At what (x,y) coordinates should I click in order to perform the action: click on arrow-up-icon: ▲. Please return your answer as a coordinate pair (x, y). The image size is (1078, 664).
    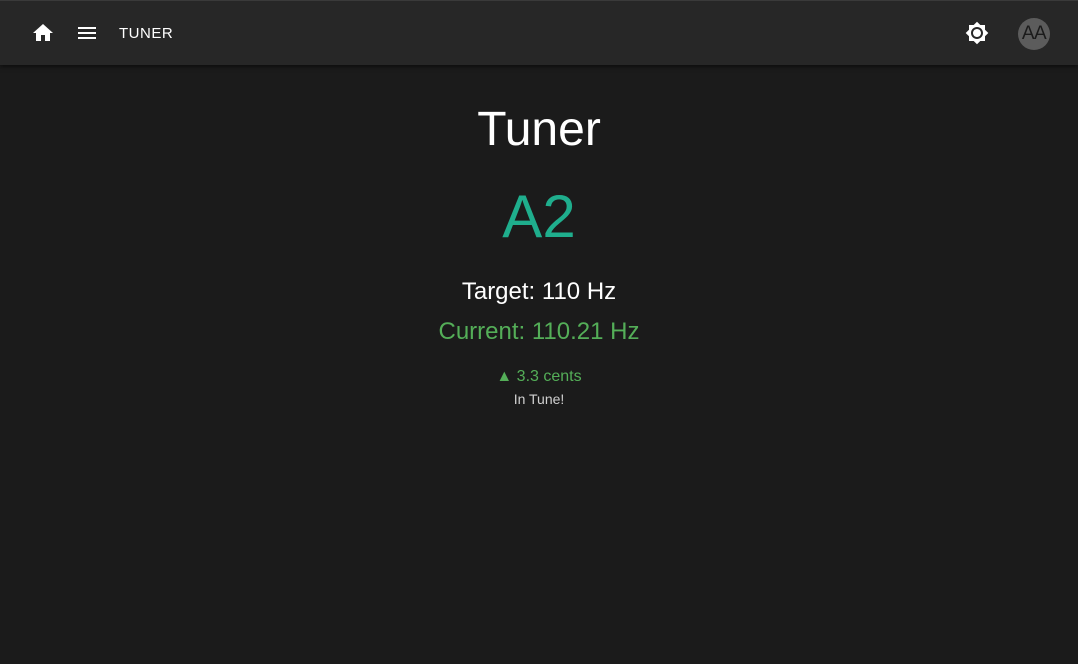
    Looking at the image, I should click on (504, 376).